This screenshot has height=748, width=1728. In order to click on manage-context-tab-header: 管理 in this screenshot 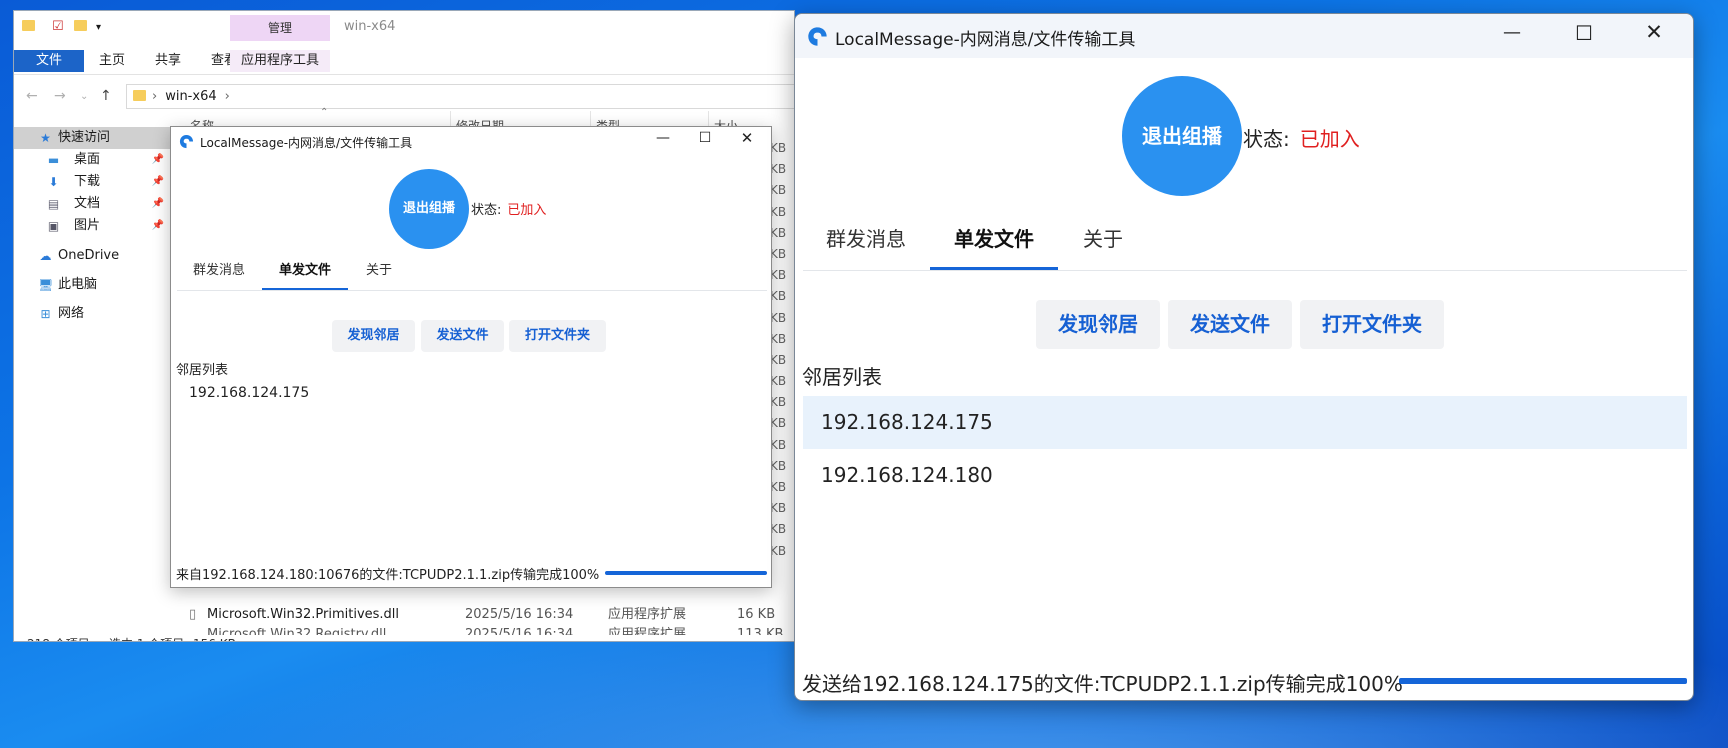, I will do `click(280, 28)`.